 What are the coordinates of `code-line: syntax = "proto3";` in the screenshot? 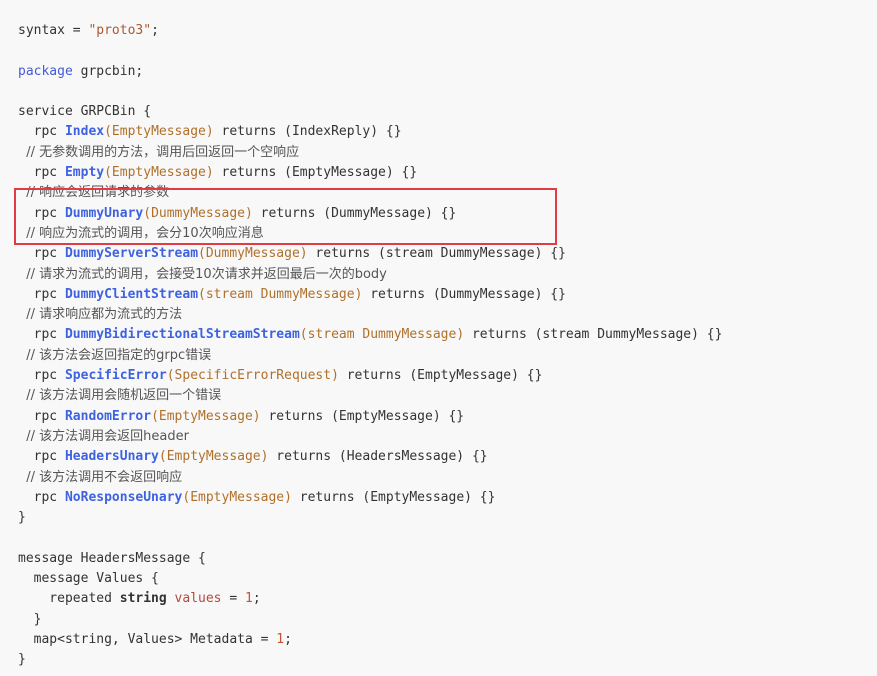 It's located at (447, 31).